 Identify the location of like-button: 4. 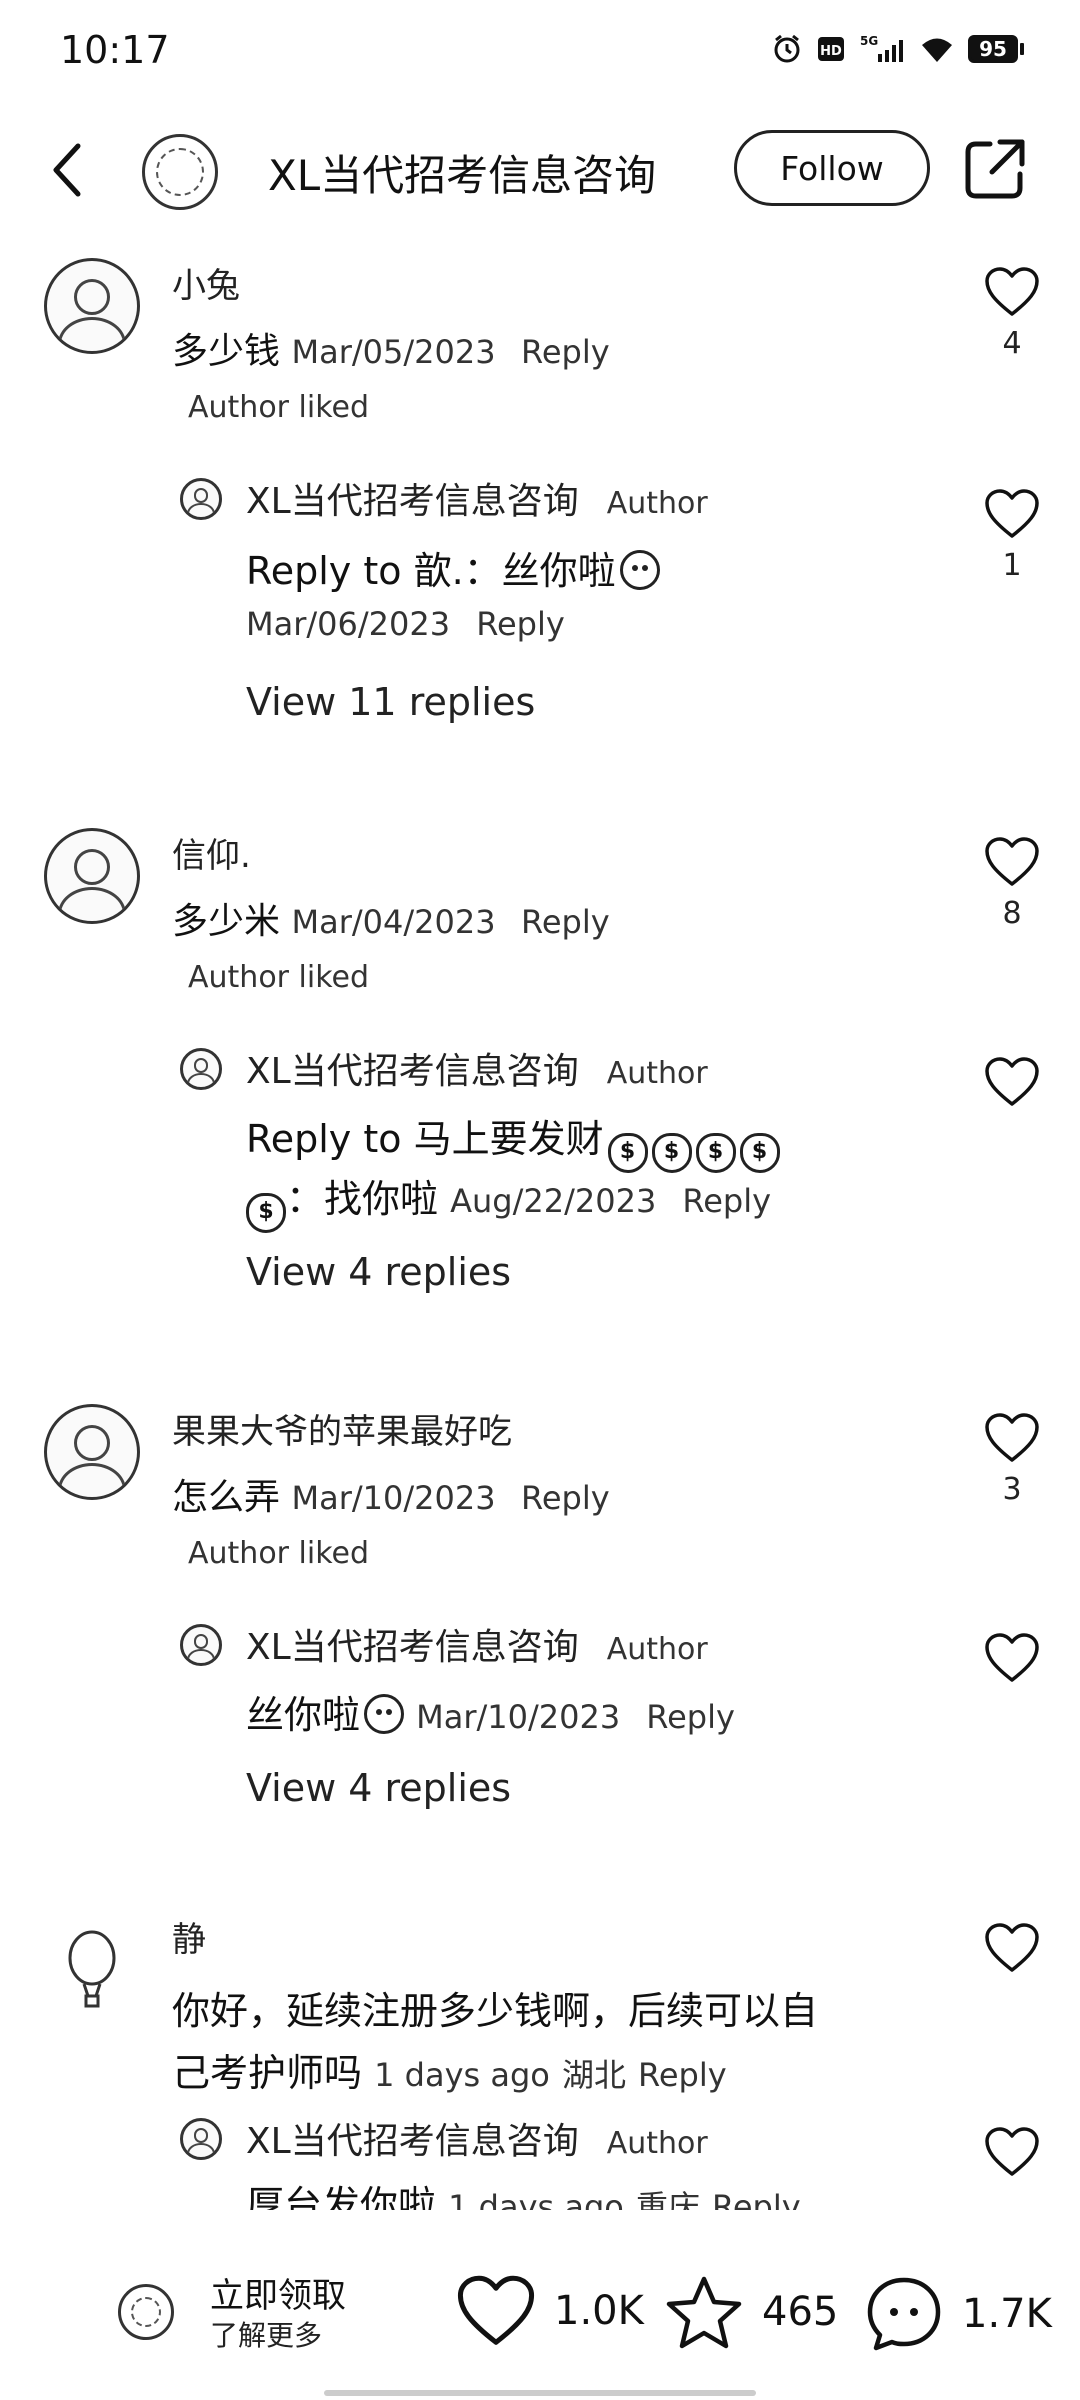
(1012, 313).